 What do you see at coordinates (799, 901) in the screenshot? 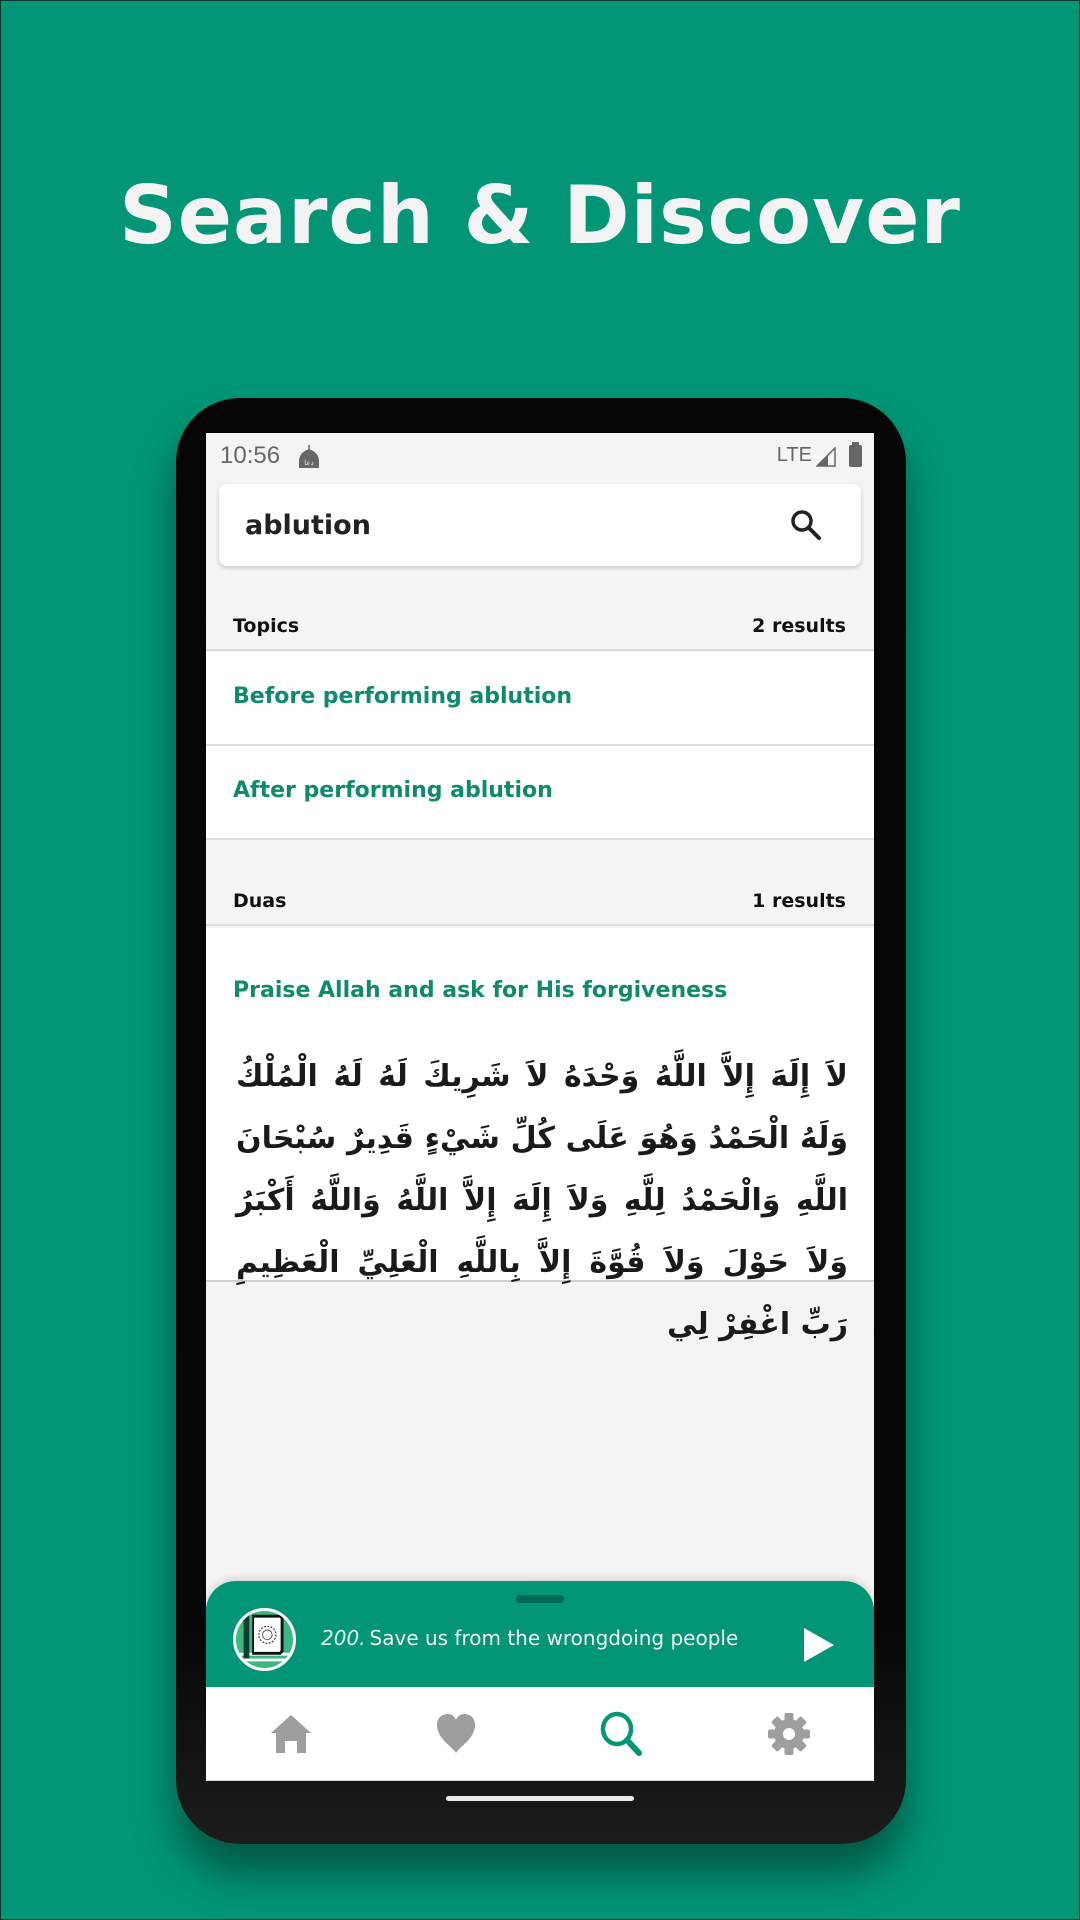
I see `results-count: 1 results` at bounding box center [799, 901].